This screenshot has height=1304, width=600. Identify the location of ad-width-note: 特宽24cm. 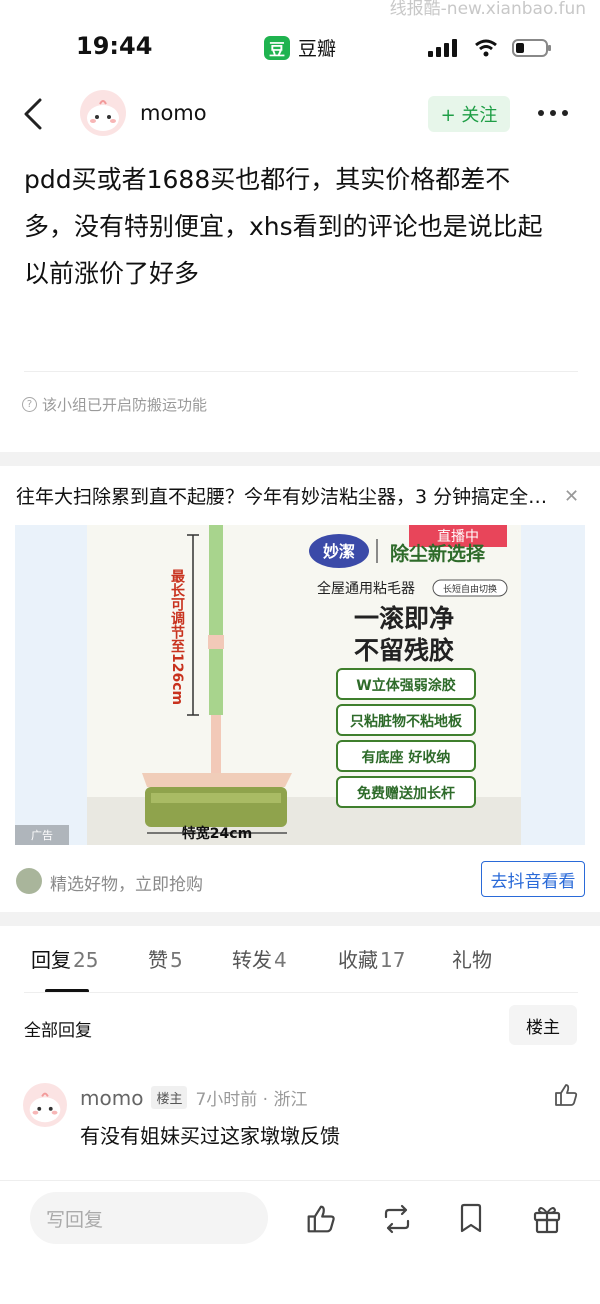
(217, 833).